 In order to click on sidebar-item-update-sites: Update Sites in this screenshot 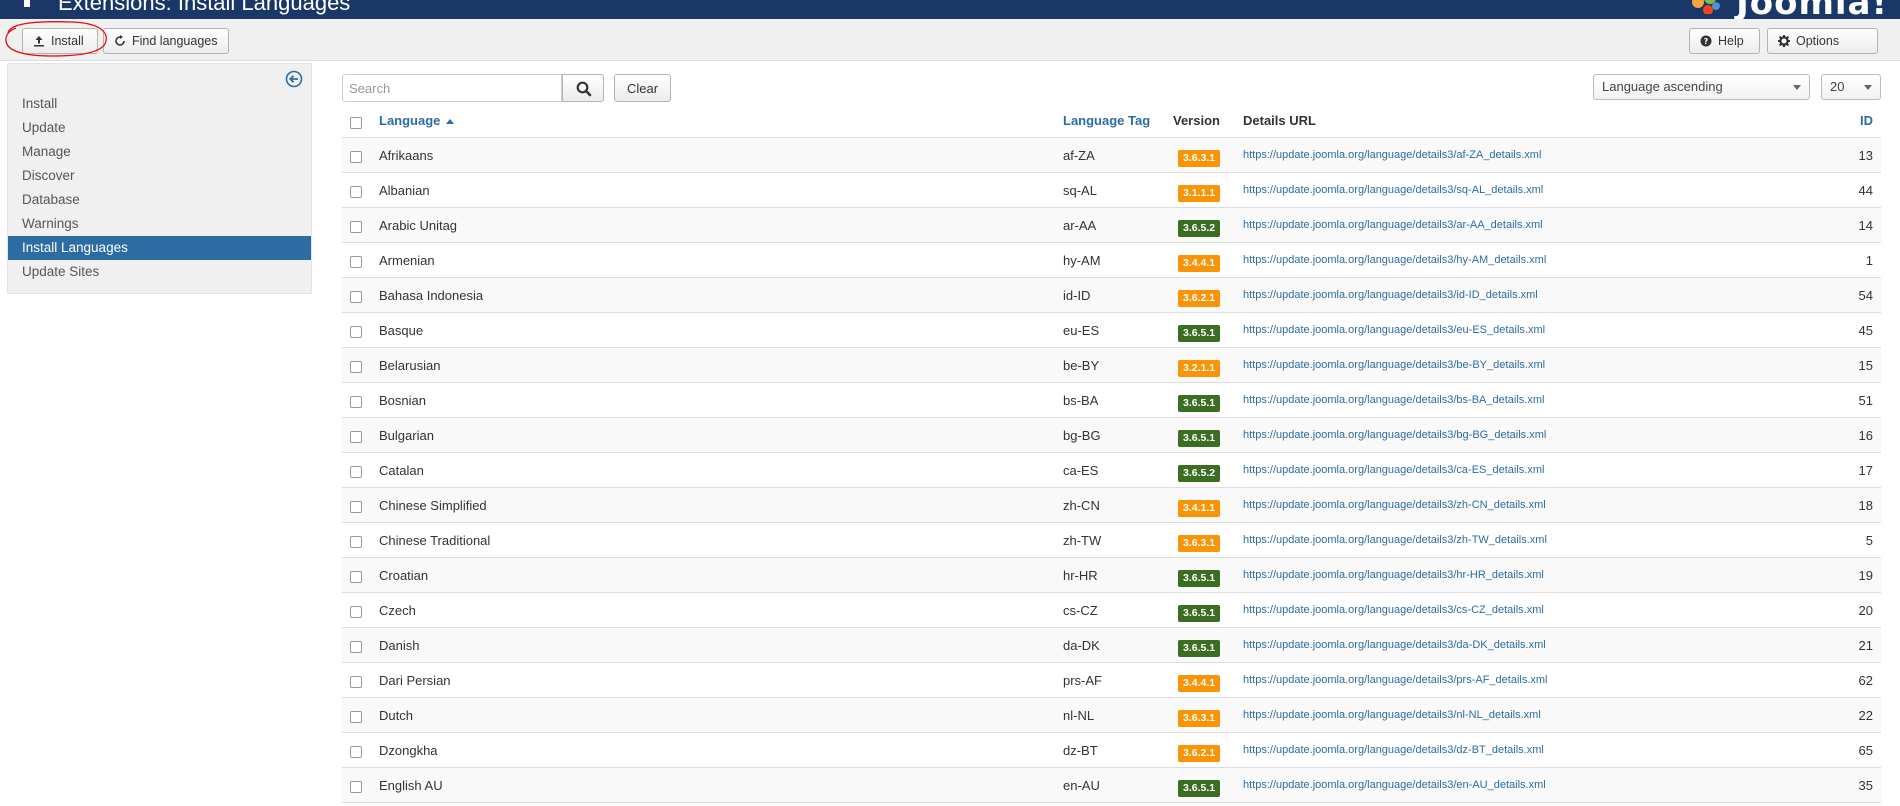, I will do `click(159, 272)`.